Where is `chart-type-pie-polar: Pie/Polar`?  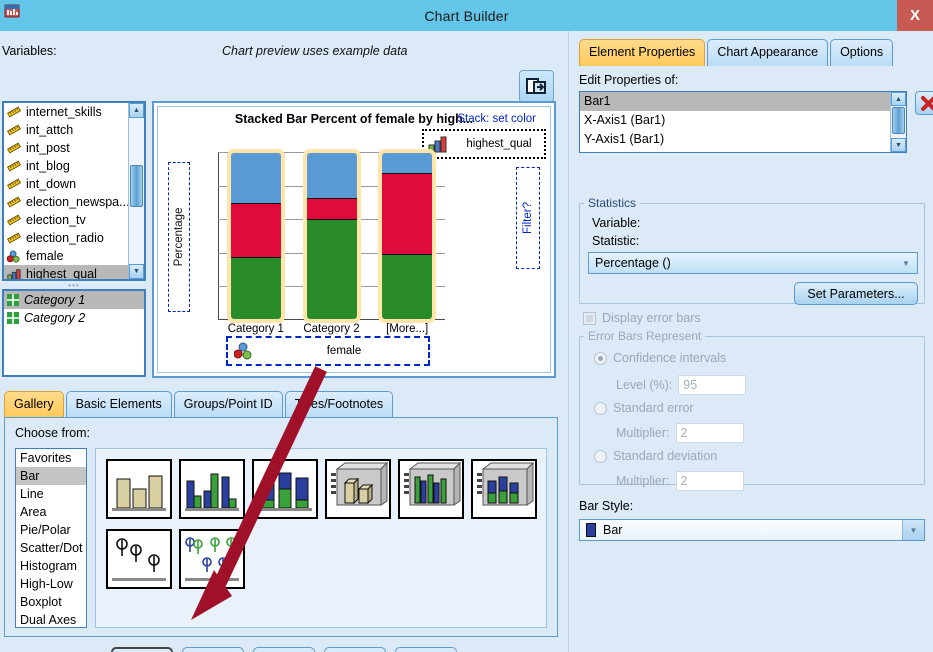
chart-type-pie-polar: Pie/Polar is located at coordinates (51, 530).